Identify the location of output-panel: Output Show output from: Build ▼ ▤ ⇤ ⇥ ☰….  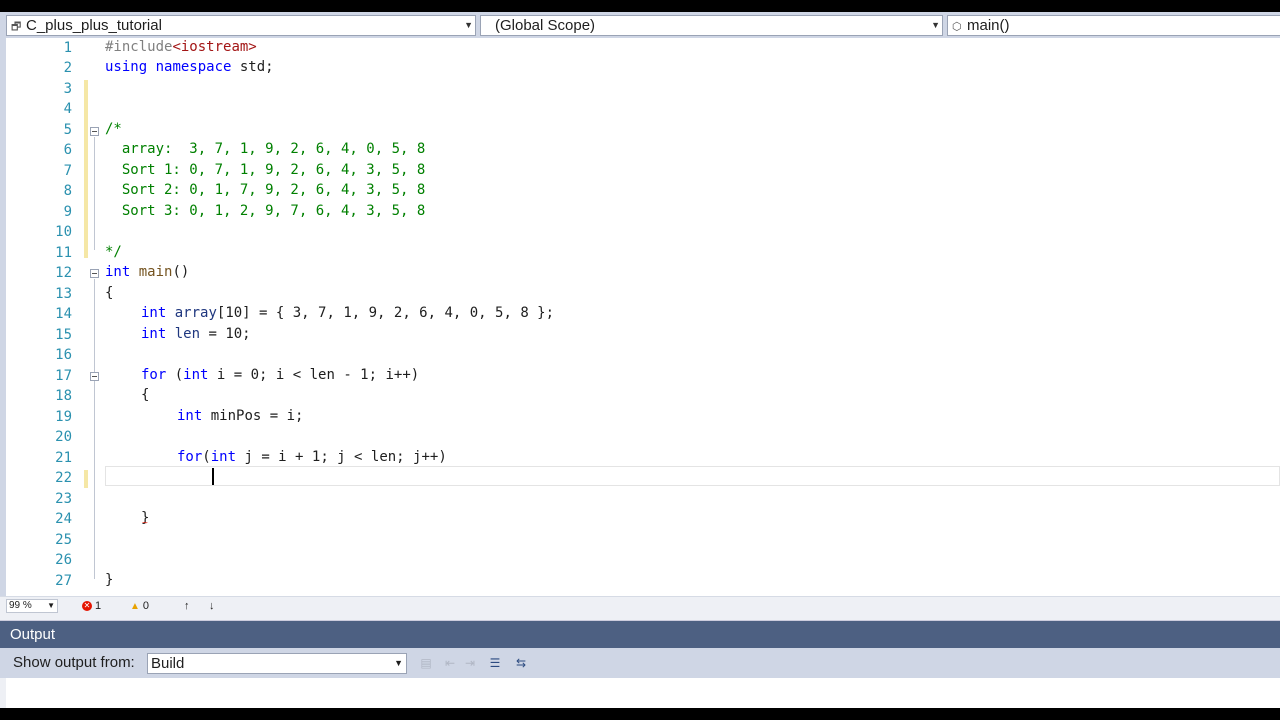
(640, 670).